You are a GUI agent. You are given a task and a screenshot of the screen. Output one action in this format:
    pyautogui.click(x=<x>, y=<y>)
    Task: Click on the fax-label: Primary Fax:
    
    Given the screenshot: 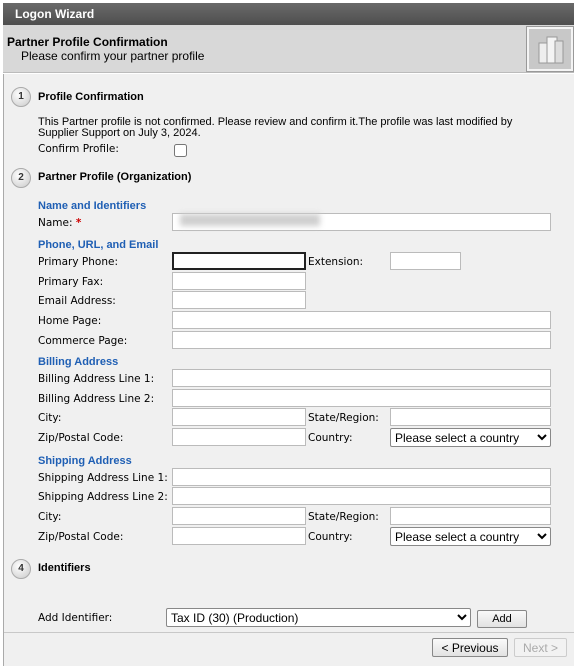 What is the action you would take?
    pyautogui.click(x=71, y=282)
    